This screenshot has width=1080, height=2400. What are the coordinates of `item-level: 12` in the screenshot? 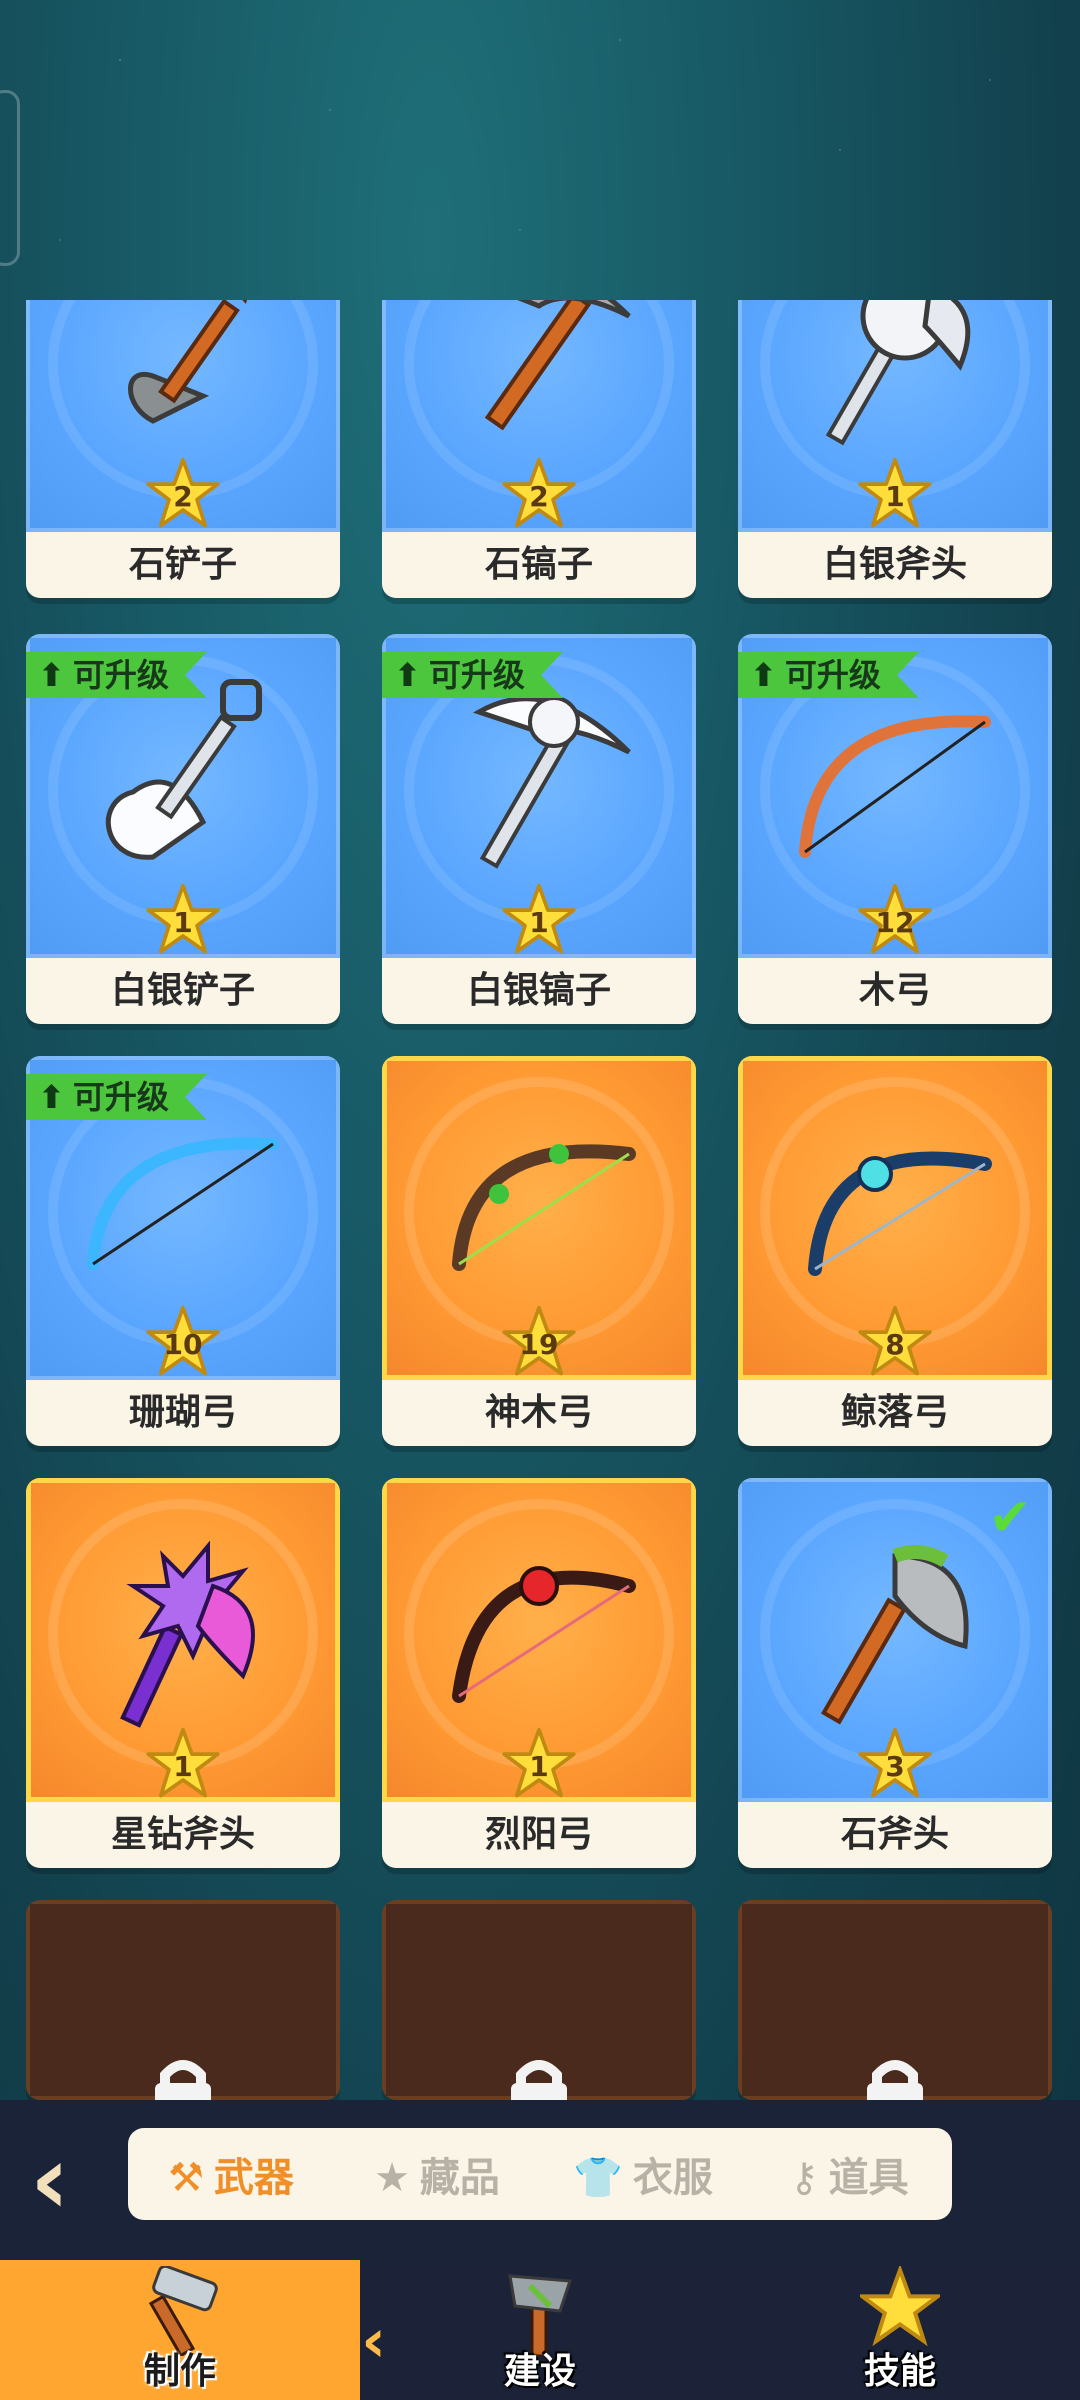 It's located at (895, 922).